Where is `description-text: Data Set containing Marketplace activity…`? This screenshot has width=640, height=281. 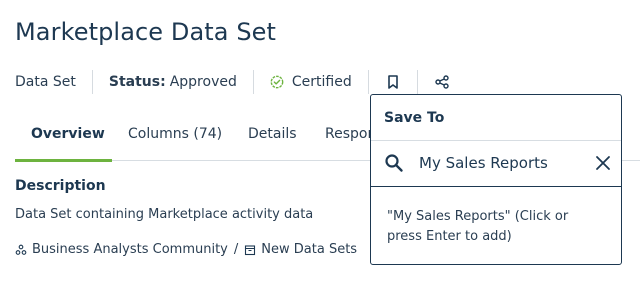 description-text: Data Set containing Marketplace activity… is located at coordinates (164, 214).